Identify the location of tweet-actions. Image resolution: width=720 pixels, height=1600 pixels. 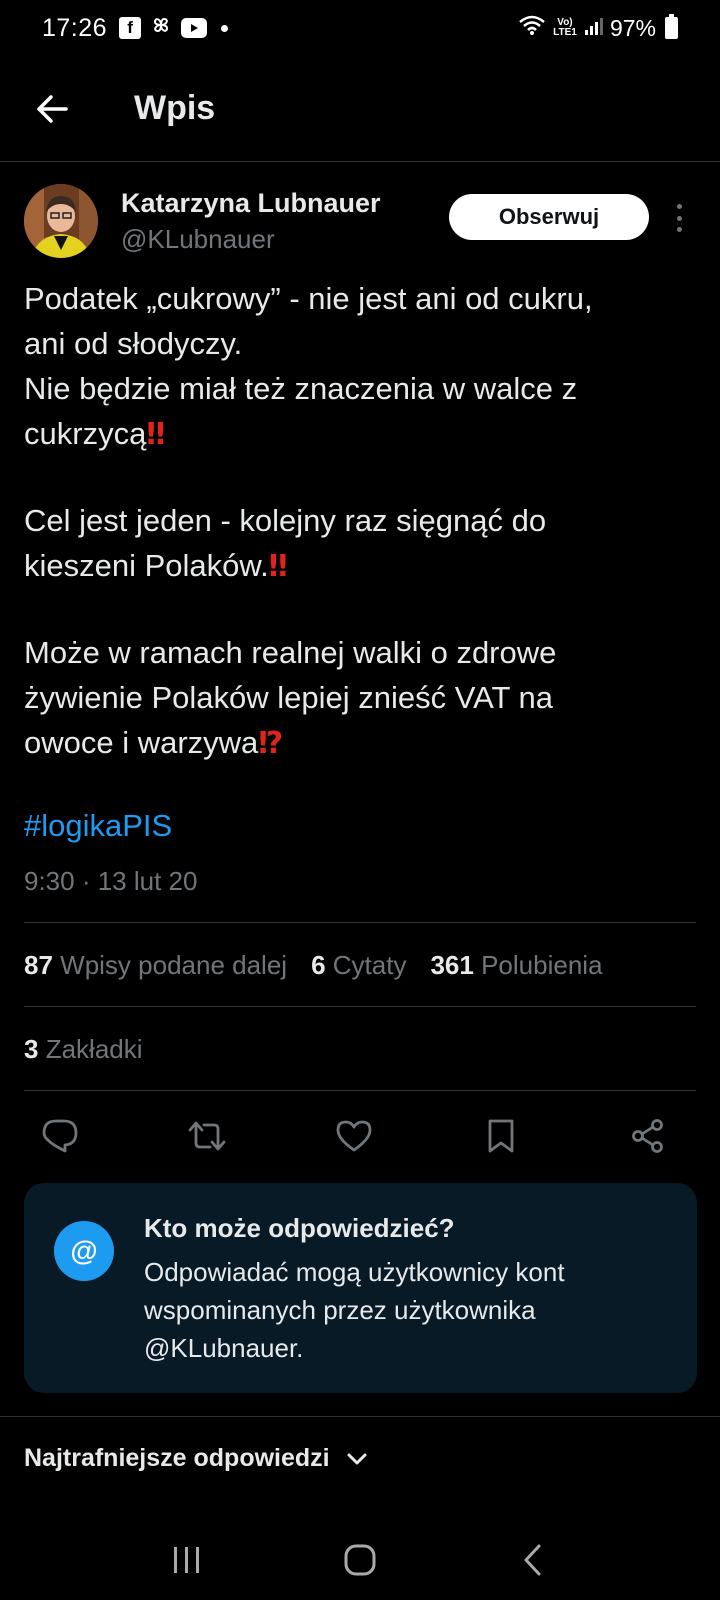
(354, 1136).